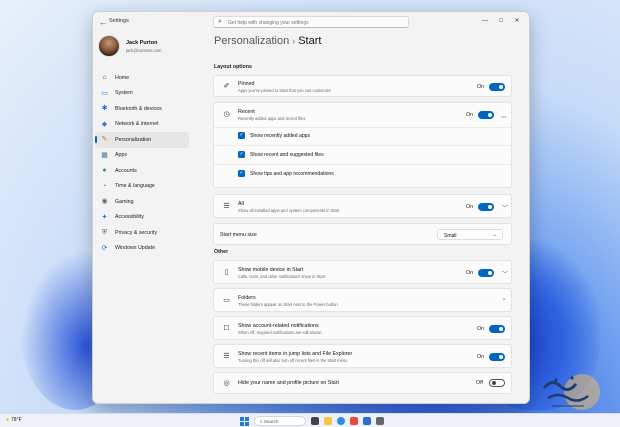  Describe the element at coordinates (470, 207) in the screenshot. I see `all-toggle-label: On` at that location.